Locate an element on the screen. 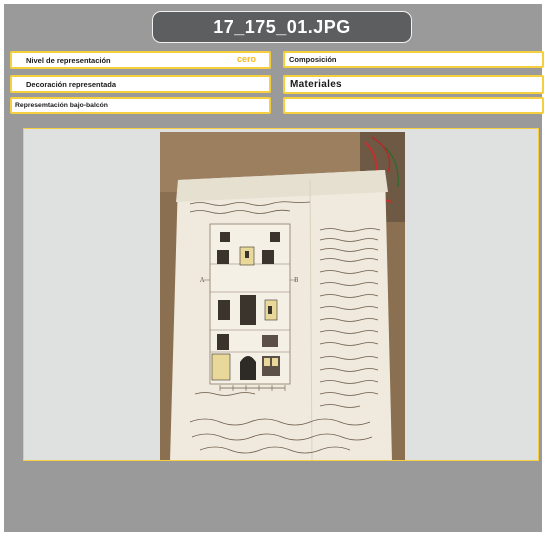 This screenshot has width=546, height=533. materiales-field: Materiales is located at coordinates (413, 84).